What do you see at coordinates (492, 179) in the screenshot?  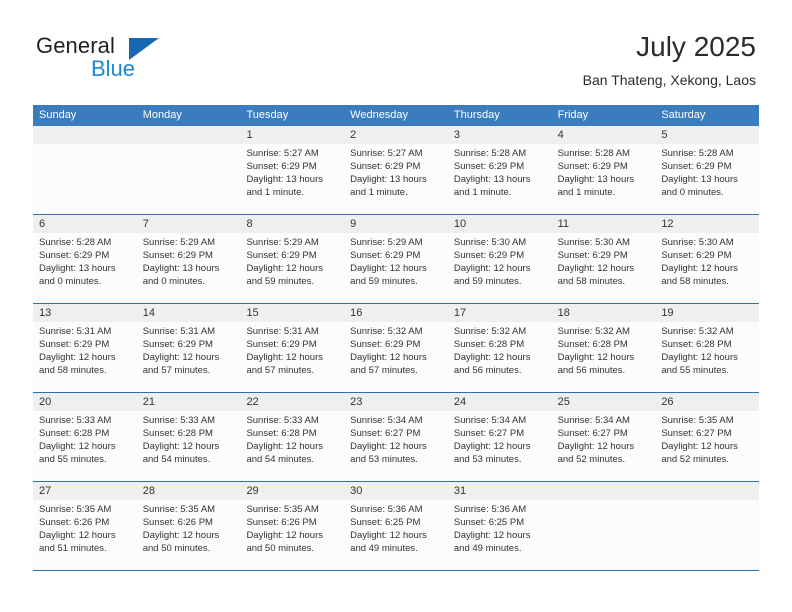 I see `day-detail-line: Daylight: 13 hours` at bounding box center [492, 179].